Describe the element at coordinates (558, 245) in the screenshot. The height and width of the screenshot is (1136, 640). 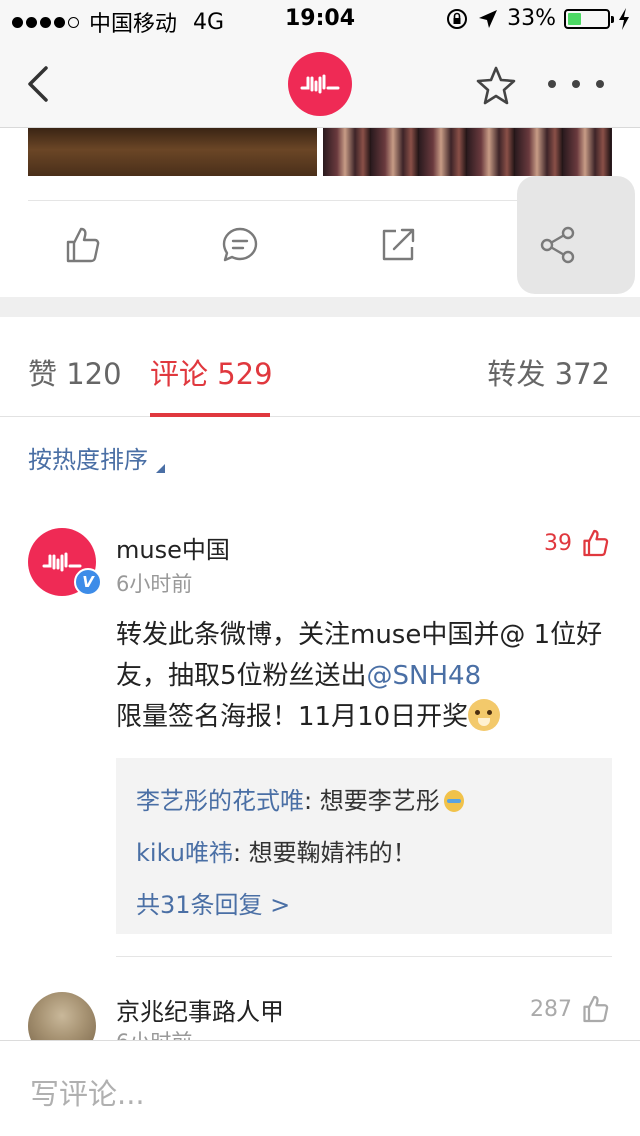
I see `share-icon` at that location.